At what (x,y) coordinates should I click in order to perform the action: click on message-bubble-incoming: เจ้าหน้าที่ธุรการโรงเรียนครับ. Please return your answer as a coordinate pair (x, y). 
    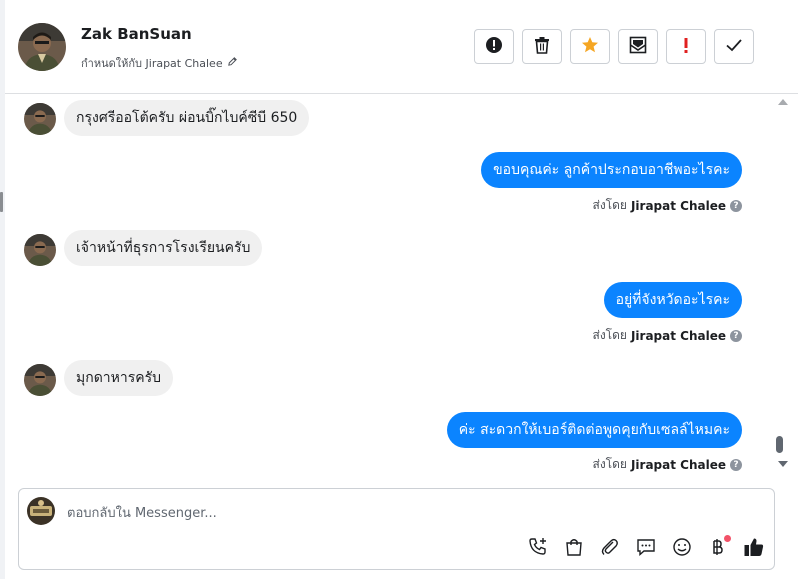
    Looking at the image, I should click on (163, 248).